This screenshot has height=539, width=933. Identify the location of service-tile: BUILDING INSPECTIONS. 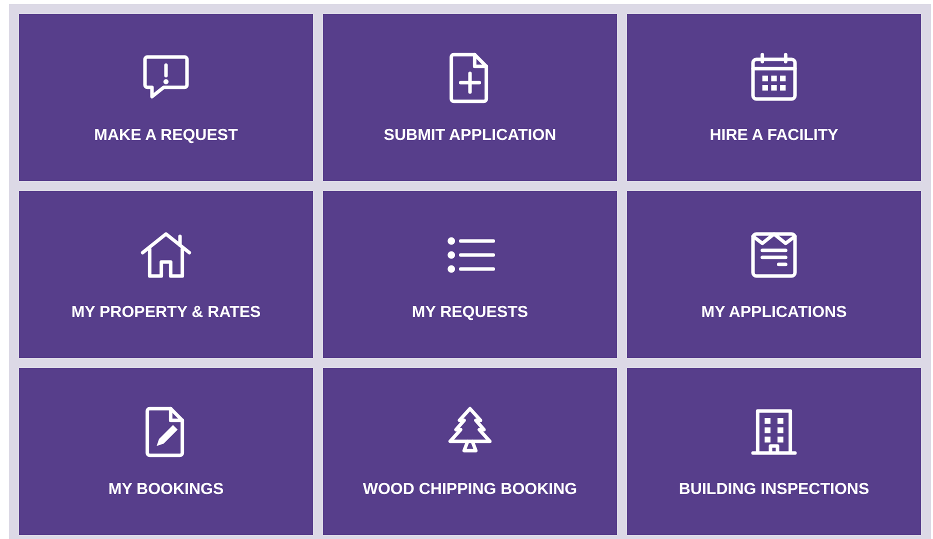
(774, 451).